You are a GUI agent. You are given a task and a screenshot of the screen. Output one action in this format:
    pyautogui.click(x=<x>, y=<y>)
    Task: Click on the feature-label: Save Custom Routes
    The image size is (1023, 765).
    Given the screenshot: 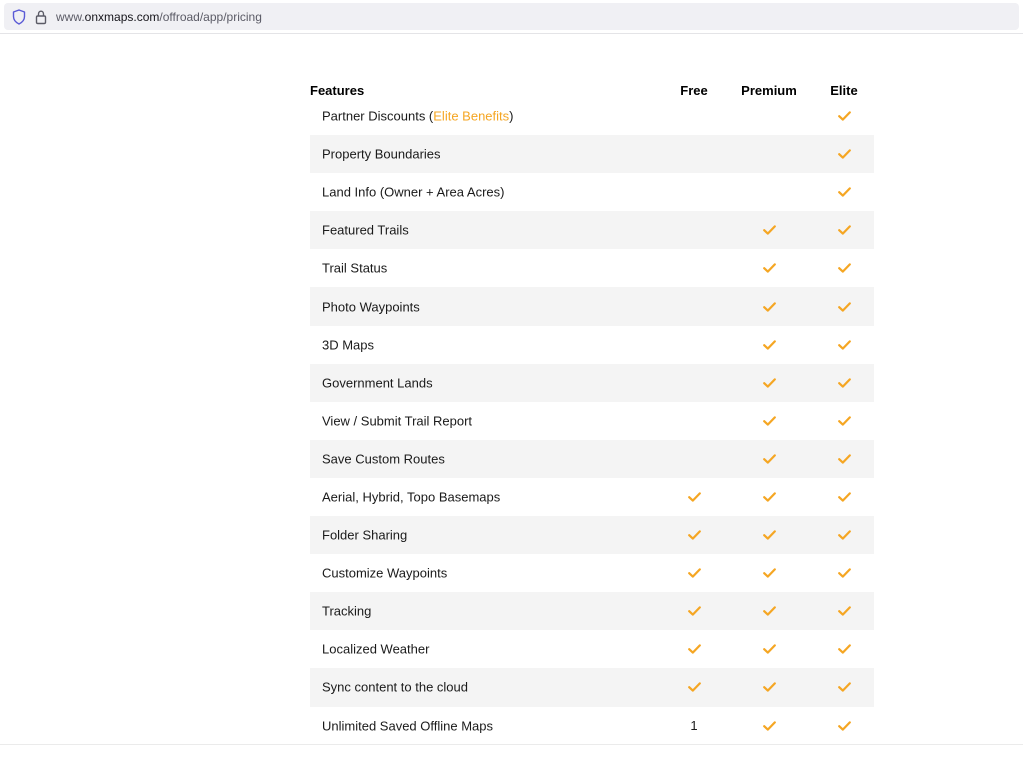 What is the action you would take?
    pyautogui.click(x=383, y=459)
    